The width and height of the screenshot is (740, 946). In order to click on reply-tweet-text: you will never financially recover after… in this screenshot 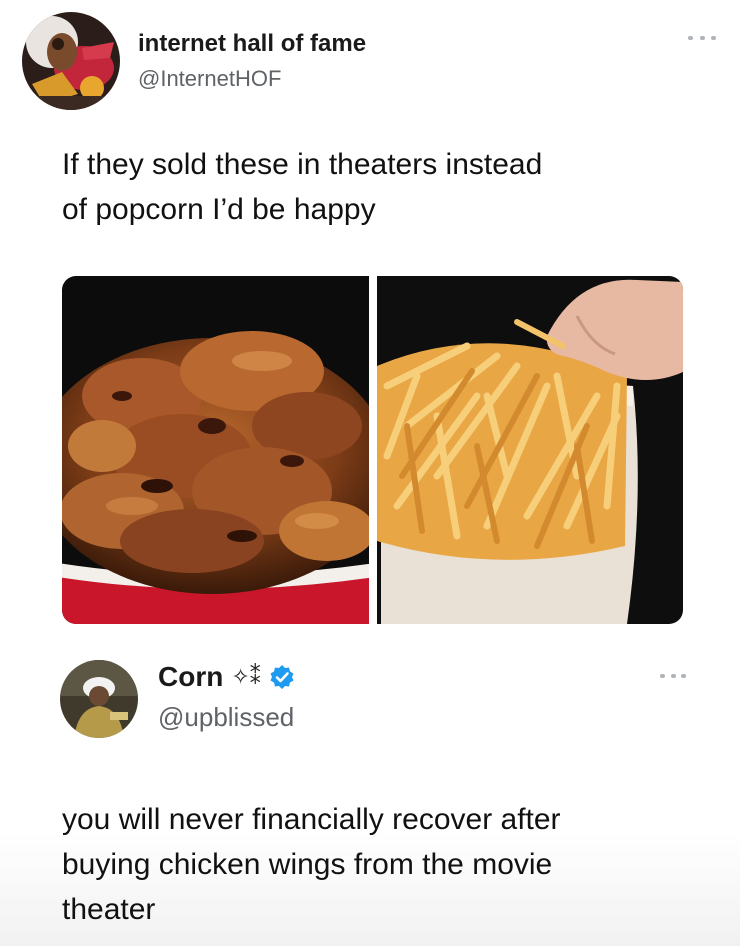, I will do `click(311, 864)`.